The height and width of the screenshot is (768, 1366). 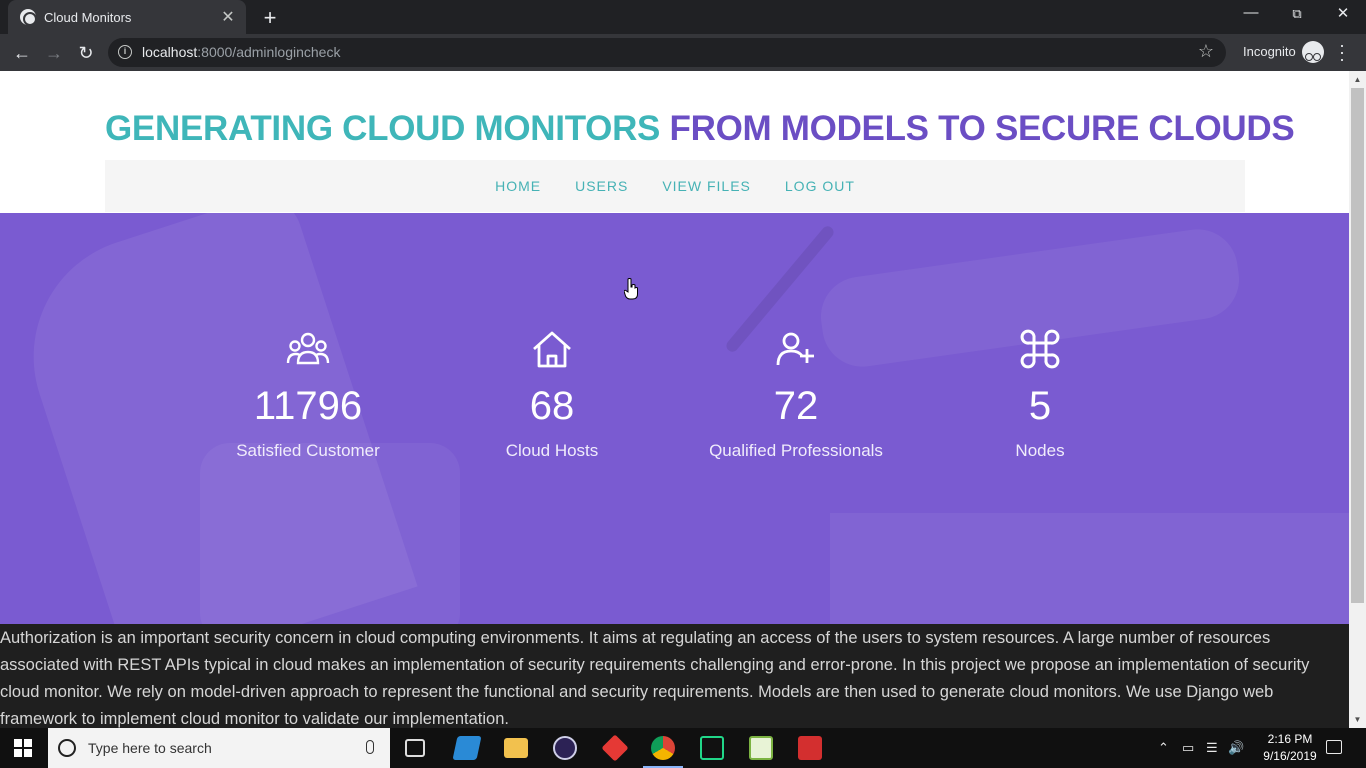 I want to click on stat-cloud-hosts: 68 Cloud Hosts, so click(x=552, y=395).